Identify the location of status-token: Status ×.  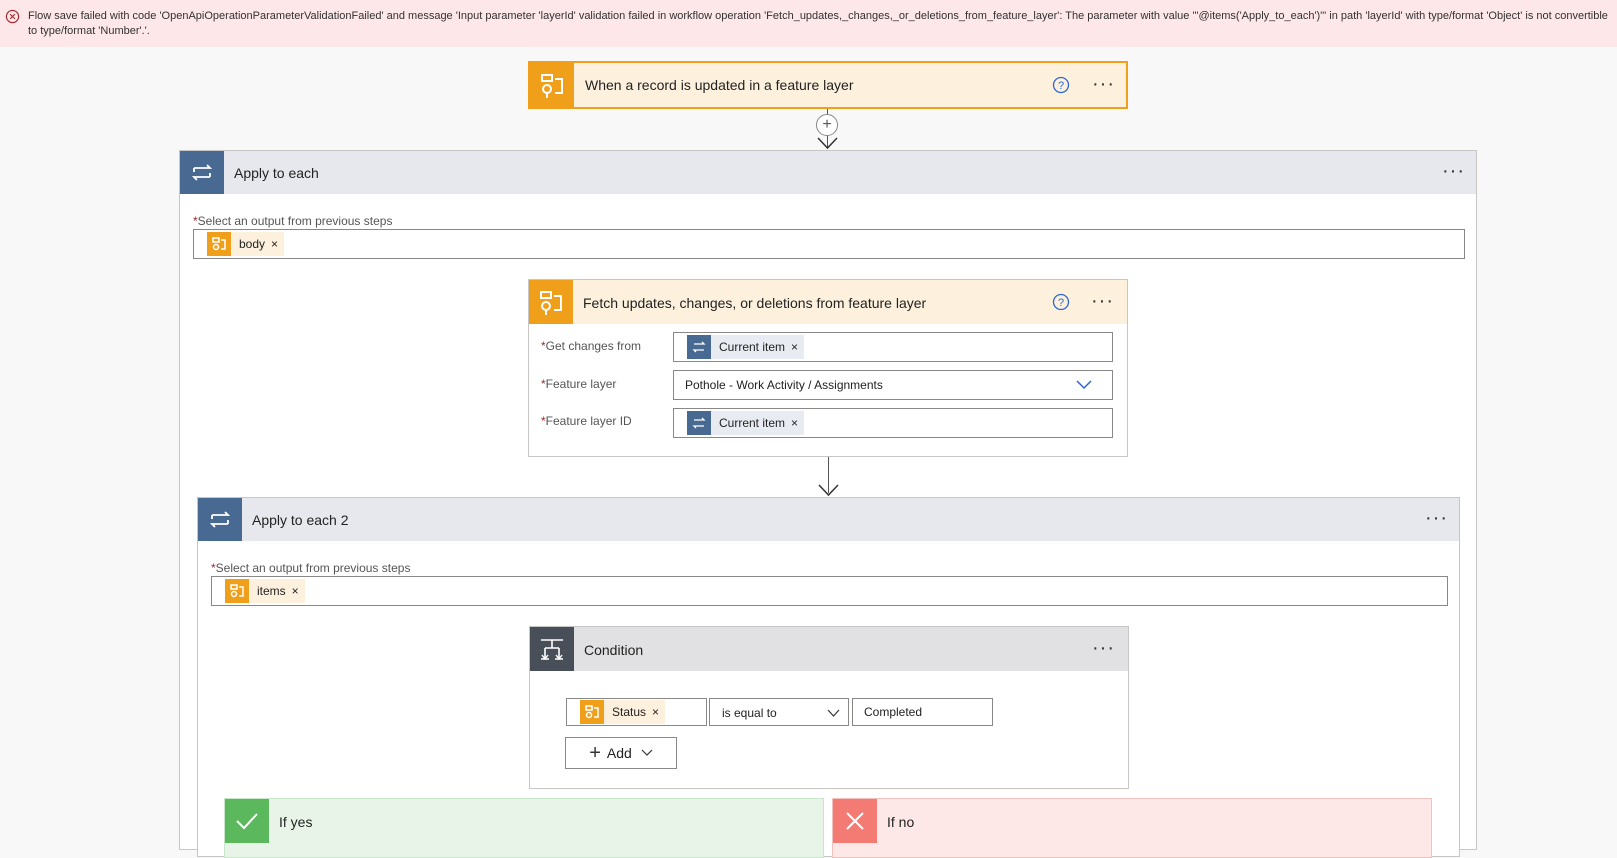
(623, 712).